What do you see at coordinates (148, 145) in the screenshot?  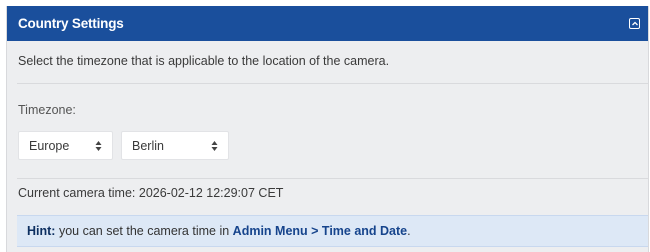 I see `city-select-value: Berlin` at bounding box center [148, 145].